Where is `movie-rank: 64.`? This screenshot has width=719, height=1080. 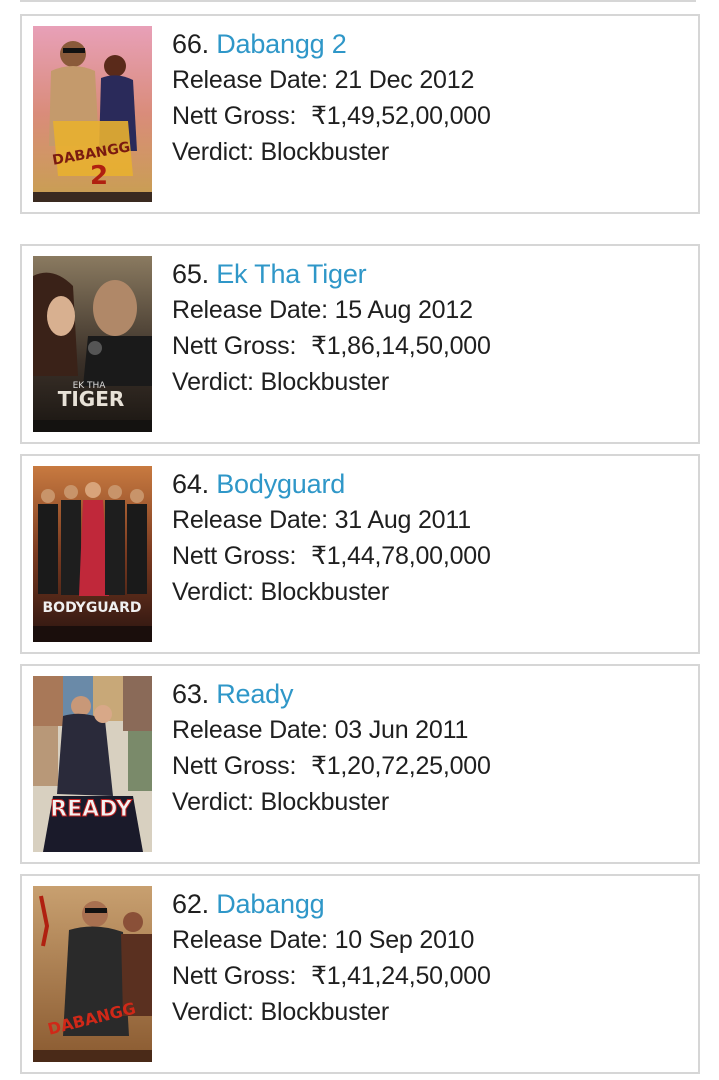 movie-rank: 64. is located at coordinates (190, 484).